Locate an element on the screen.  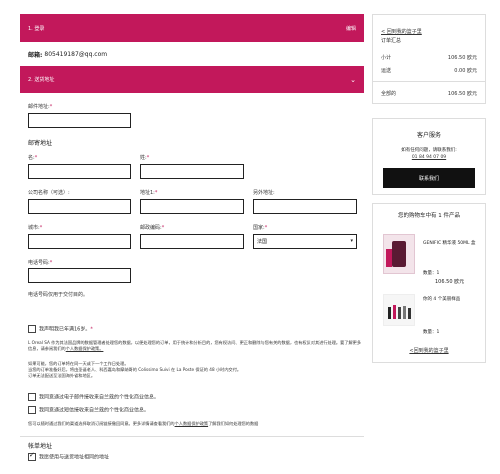
subtotal-label: 小计 is located at coordinates (386, 58).